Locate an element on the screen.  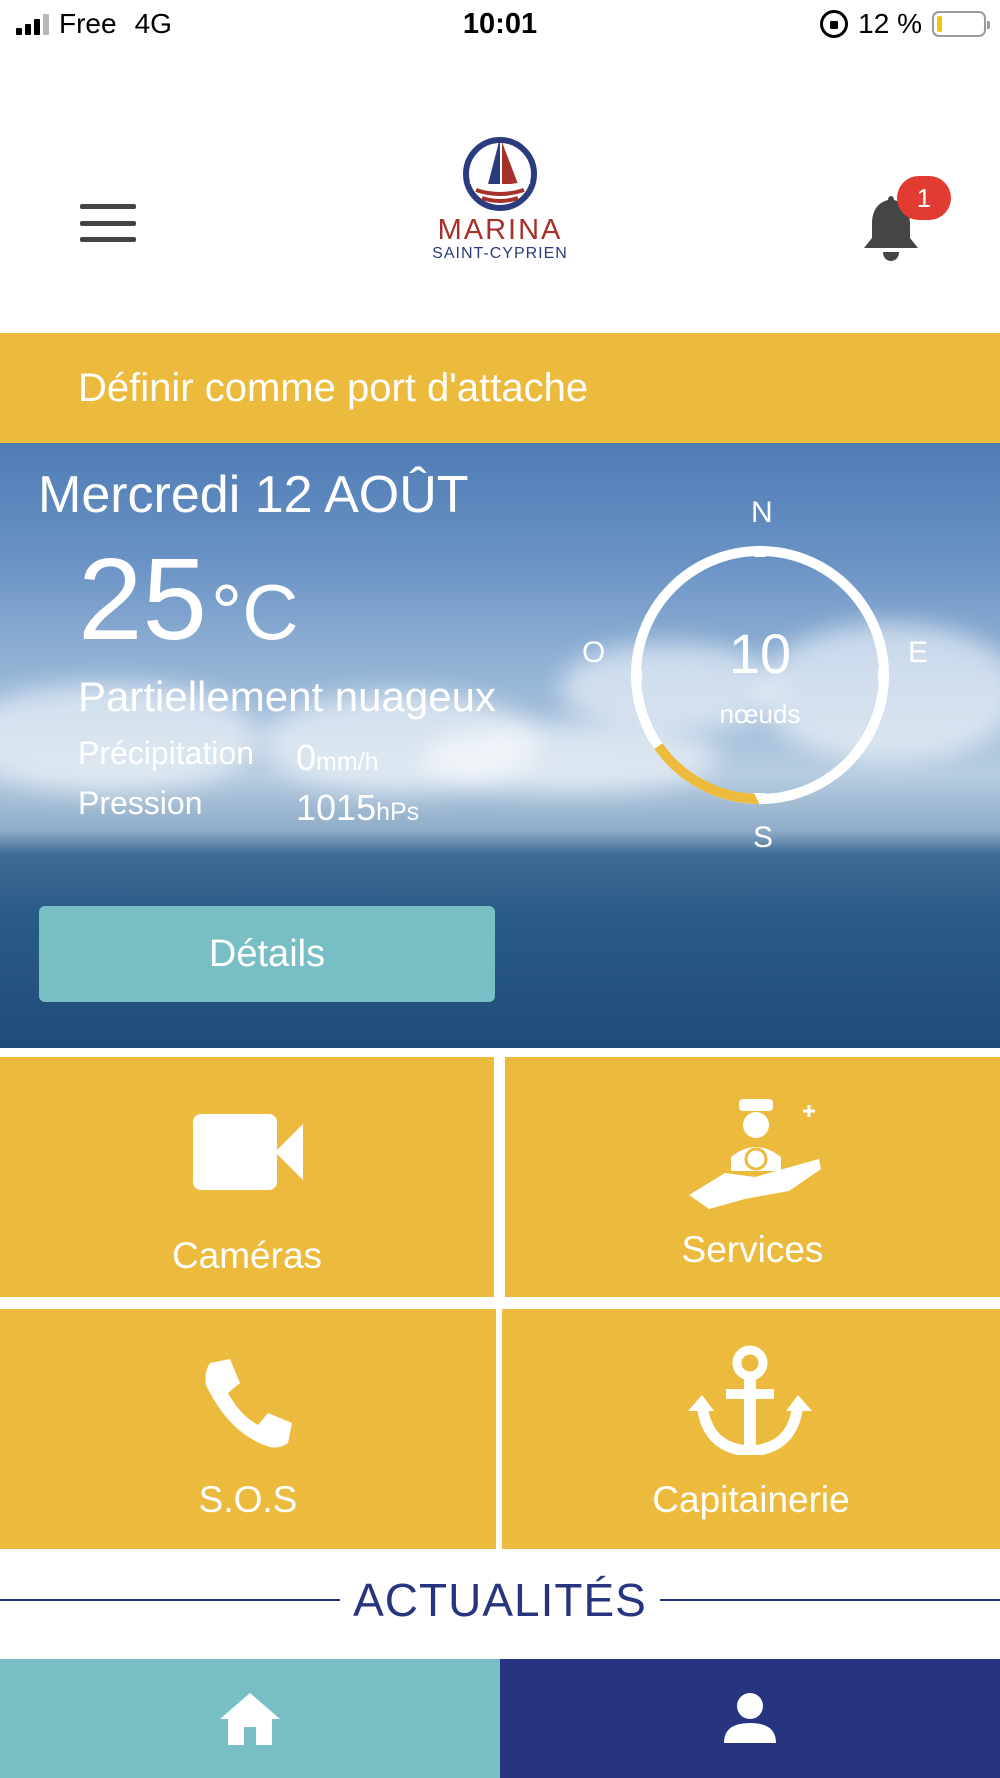
notification-badge: 1 is located at coordinates (924, 198).